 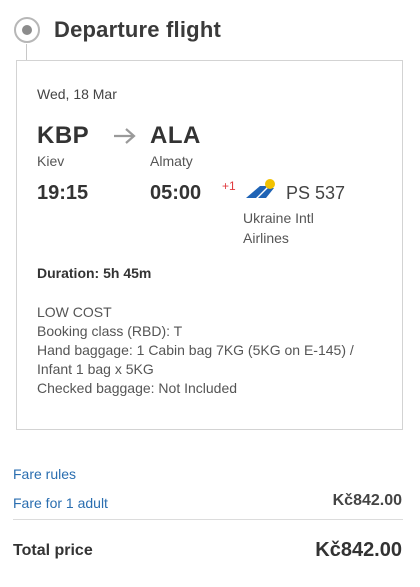 What do you see at coordinates (358, 550) in the screenshot?
I see `total-price-amount: Kč842.00` at bounding box center [358, 550].